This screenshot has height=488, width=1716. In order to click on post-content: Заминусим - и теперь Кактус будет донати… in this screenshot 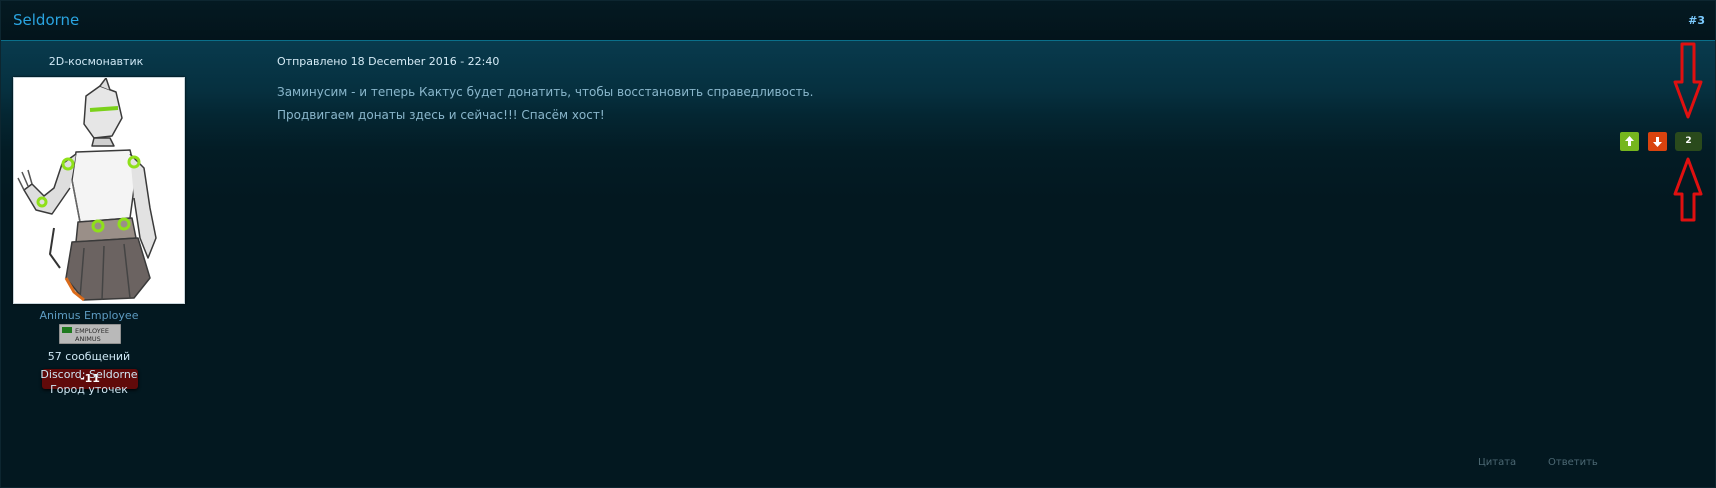, I will do `click(545, 104)`.